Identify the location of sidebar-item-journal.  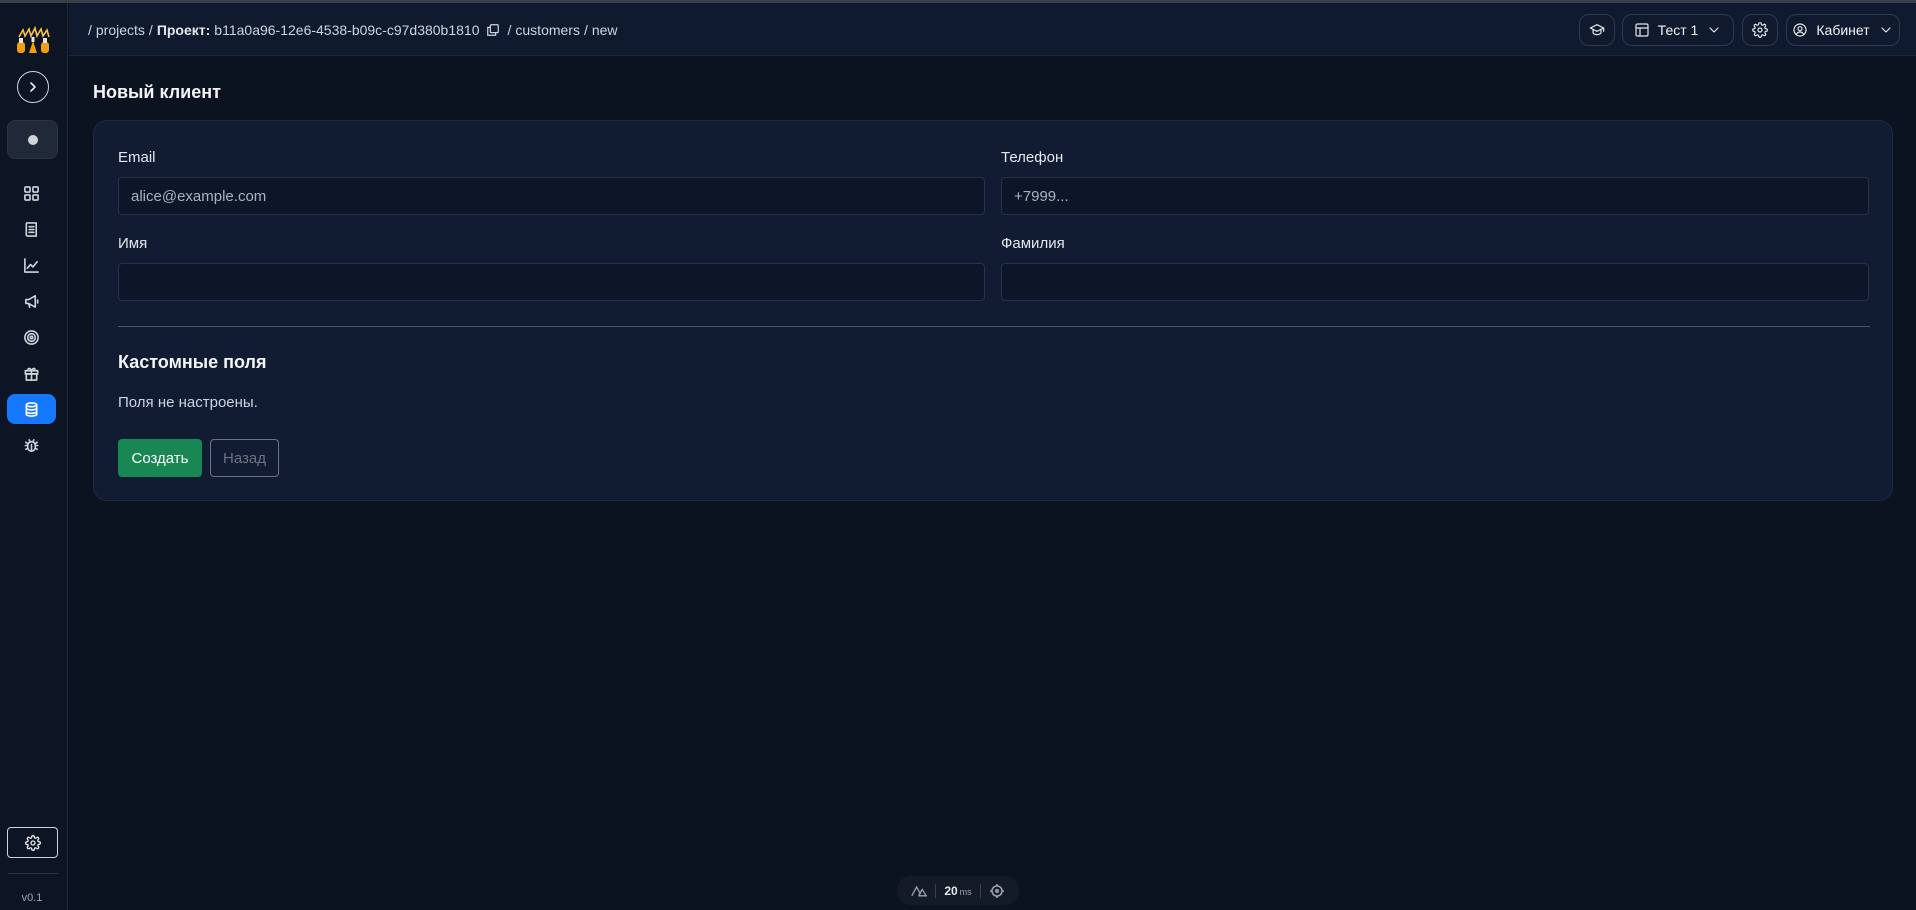
(31, 229).